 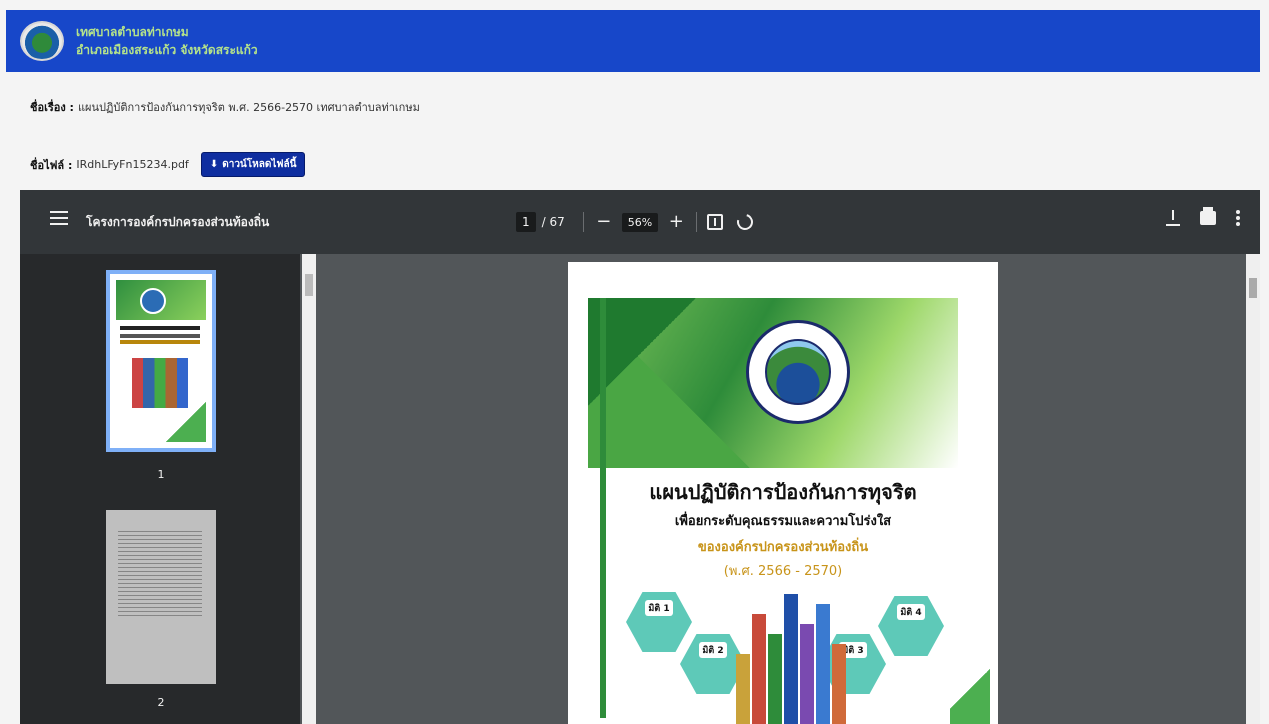 What do you see at coordinates (659, 622) in the screenshot?
I see `dimension-hex-1: มิติ 1` at bounding box center [659, 622].